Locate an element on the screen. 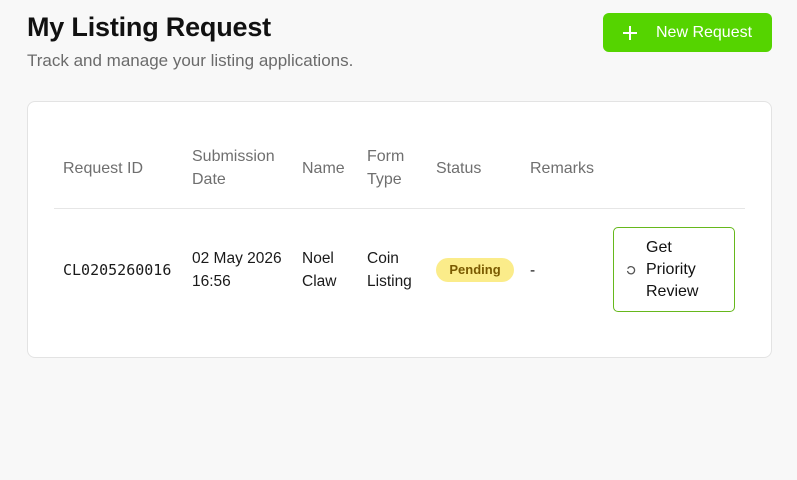  plus-icon is located at coordinates (630, 32).